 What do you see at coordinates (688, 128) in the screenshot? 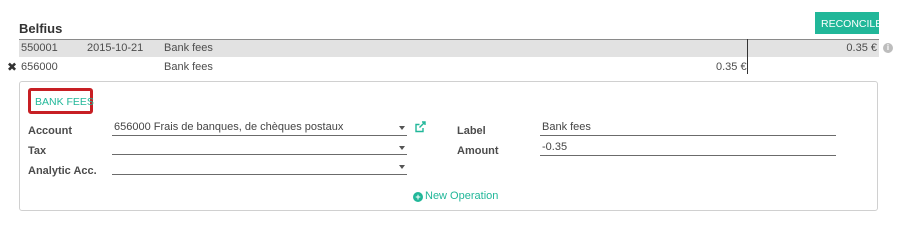
I see `label-input: Bank fees` at bounding box center [688, 128].